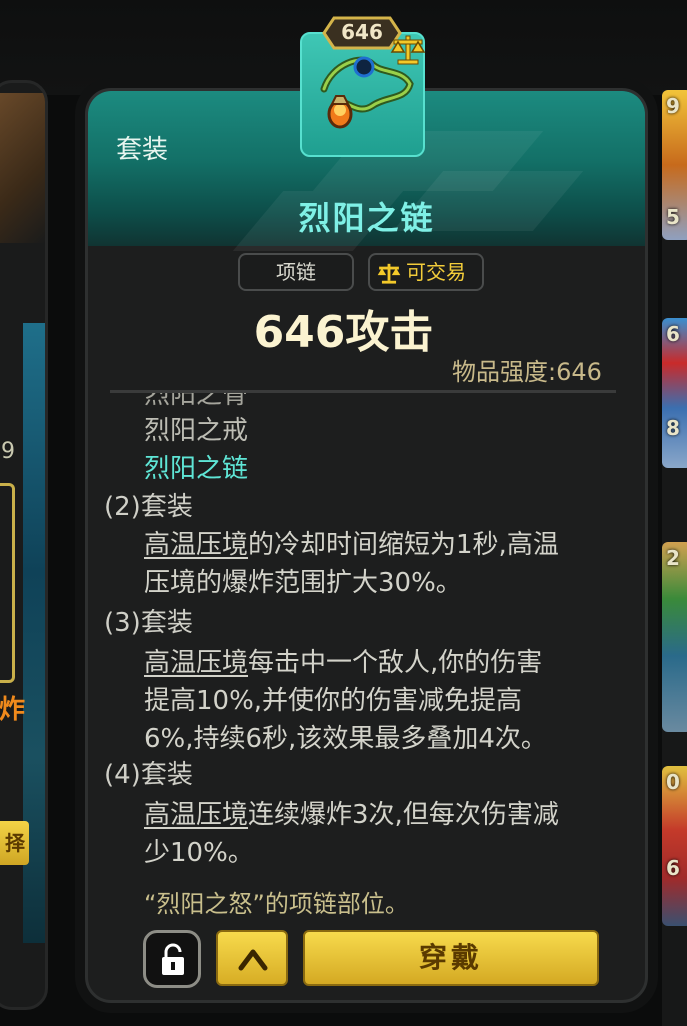 The height and width of the screenshot is (1026, 687). I want to click on item-type-tag: 项链, so click(296, 272).